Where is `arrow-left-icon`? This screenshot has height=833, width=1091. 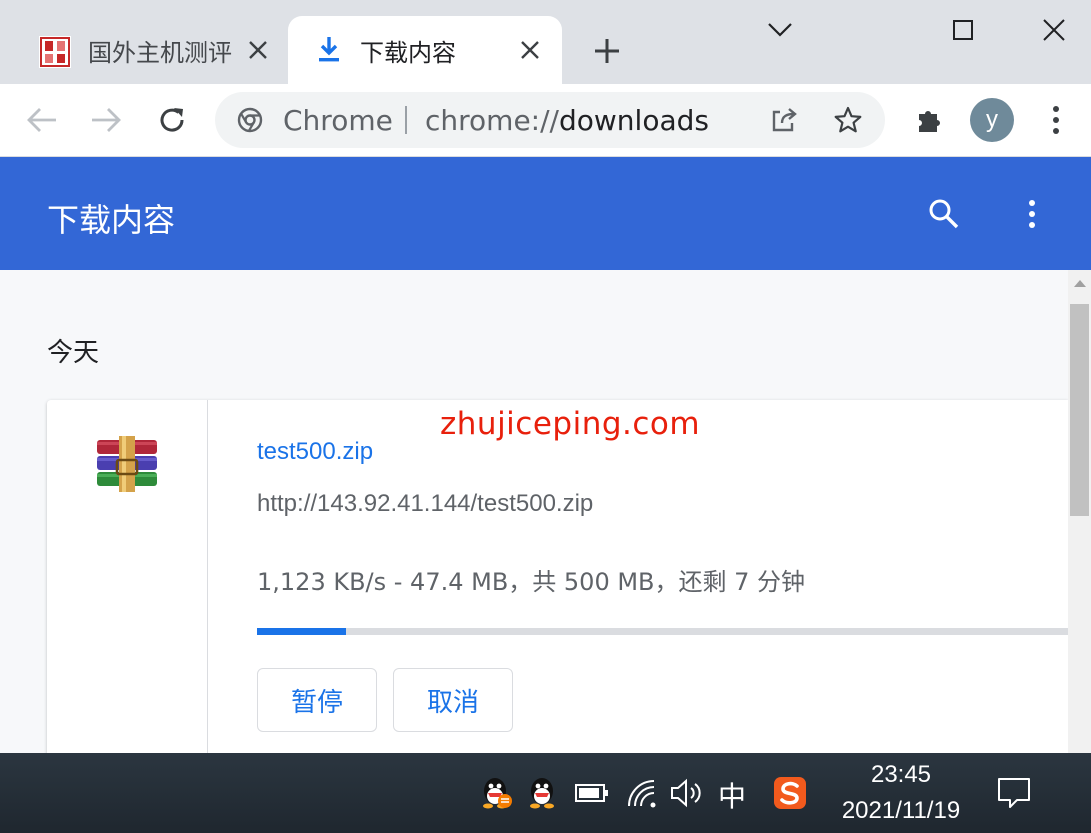 arrow-left-icon is located at coordinates (41, 120).